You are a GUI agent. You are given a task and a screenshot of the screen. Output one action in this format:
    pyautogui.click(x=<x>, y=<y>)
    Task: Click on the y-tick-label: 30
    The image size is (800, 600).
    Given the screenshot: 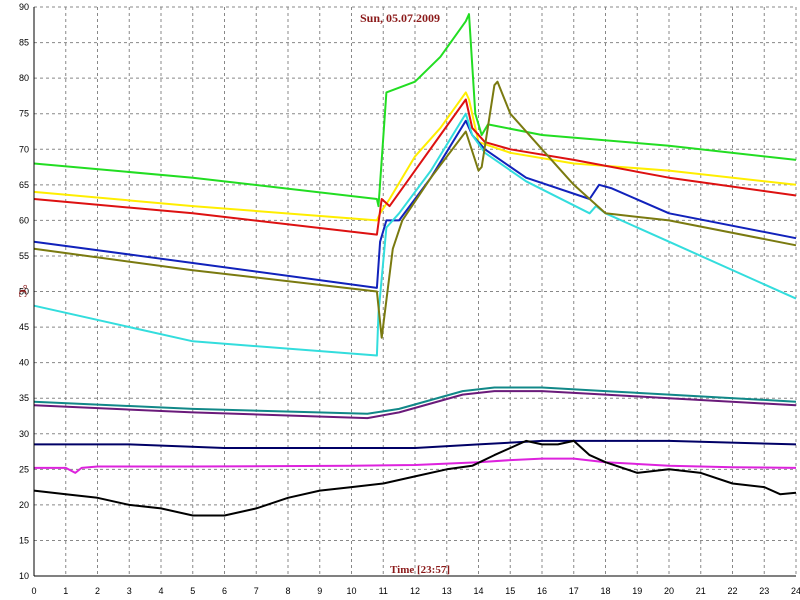 What is the action you would take?
    pyautogui.click(x=24, y=434)
    